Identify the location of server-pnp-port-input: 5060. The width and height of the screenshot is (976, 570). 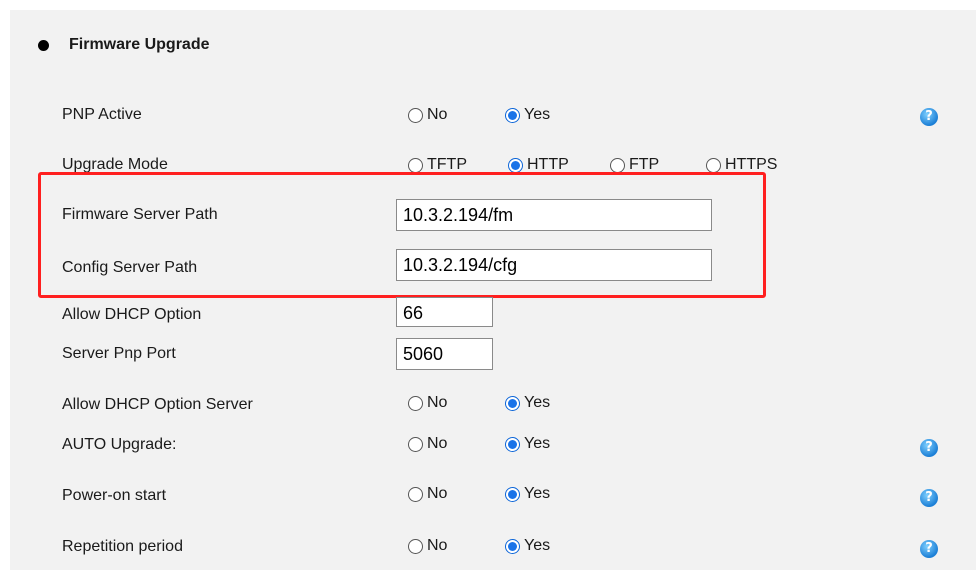
(444, 354).